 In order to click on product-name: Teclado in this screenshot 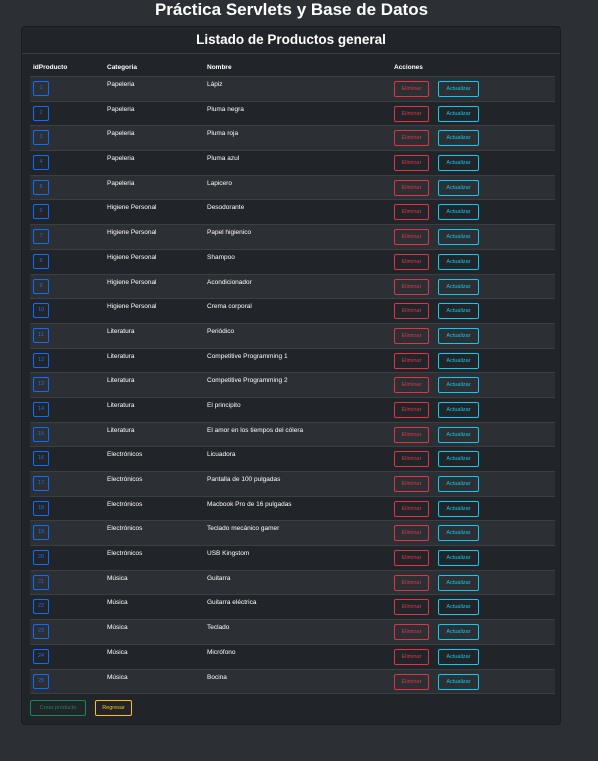, I will do `click(218, 628)`.